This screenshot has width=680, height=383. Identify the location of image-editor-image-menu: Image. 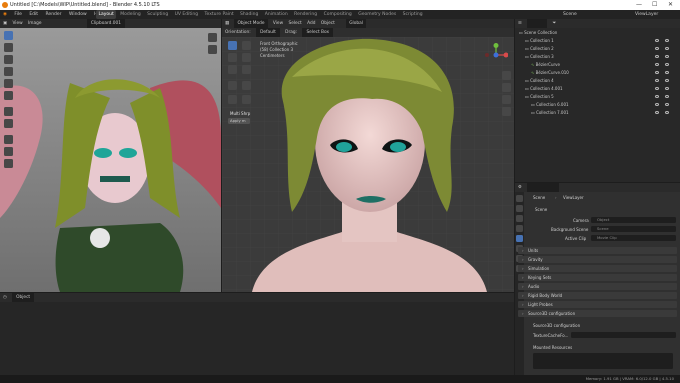
(34, 23).